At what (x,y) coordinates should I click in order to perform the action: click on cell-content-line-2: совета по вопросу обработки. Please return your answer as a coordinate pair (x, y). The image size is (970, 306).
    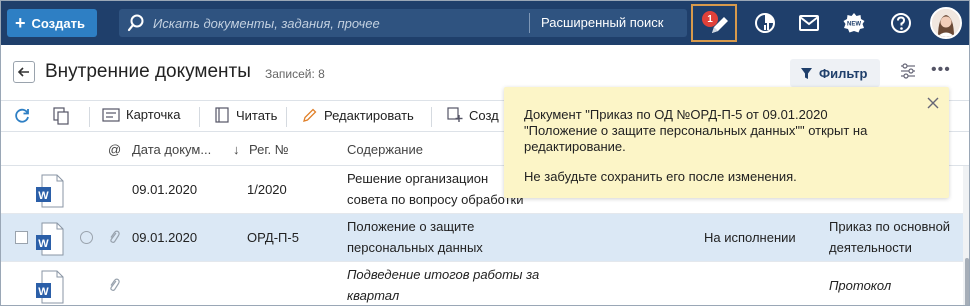
    Looking at the image, I should click on (435, 199).